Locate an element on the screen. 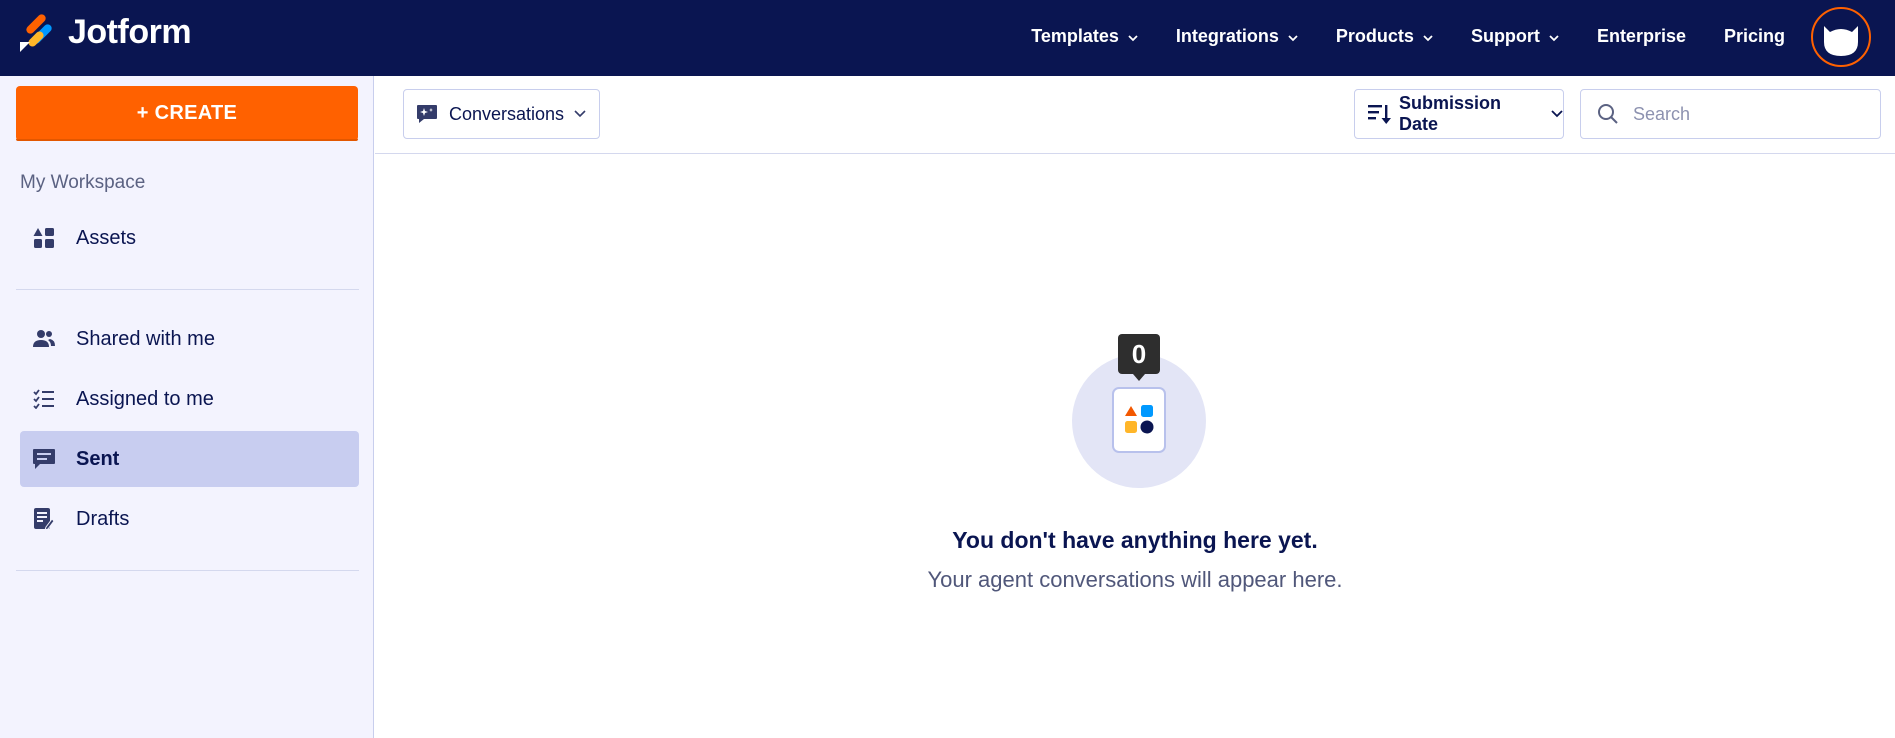 This screenshot has width=1895, height=738. draft-icon is located at coordinates (44, 519).